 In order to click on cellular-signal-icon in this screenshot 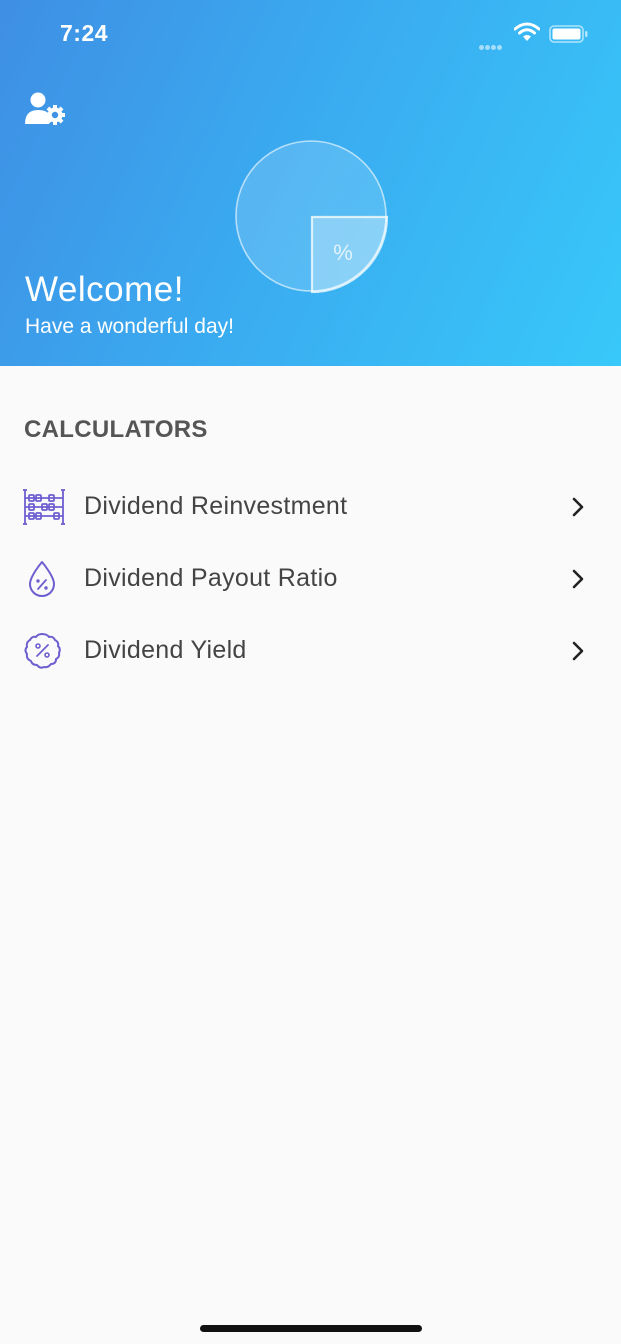, I will do `click(491, 43)`.